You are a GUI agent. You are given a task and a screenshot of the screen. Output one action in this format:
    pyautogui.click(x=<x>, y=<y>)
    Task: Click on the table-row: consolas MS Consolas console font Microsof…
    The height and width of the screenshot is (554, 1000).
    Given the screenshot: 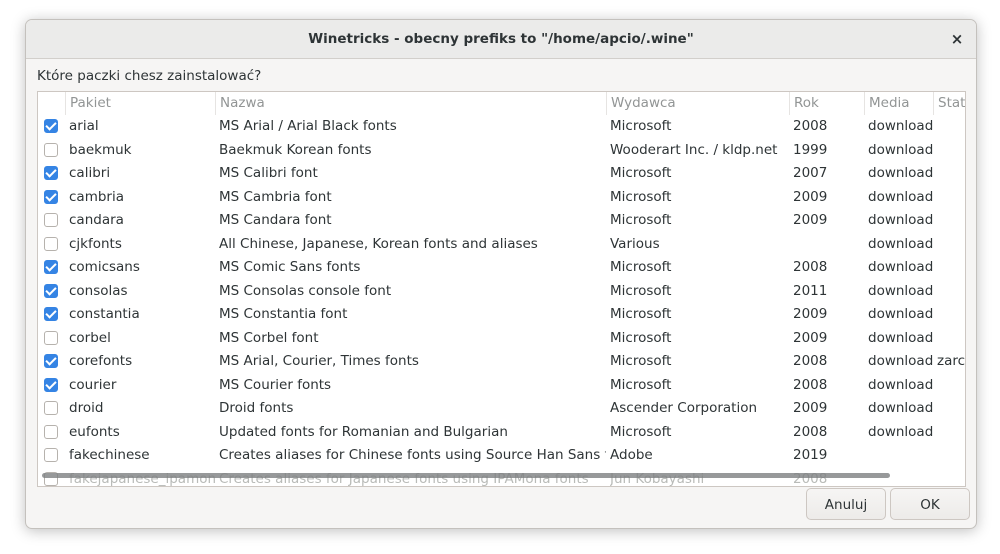 What is the action you would take?
    pyautogui.click(x=501, y=292)
    